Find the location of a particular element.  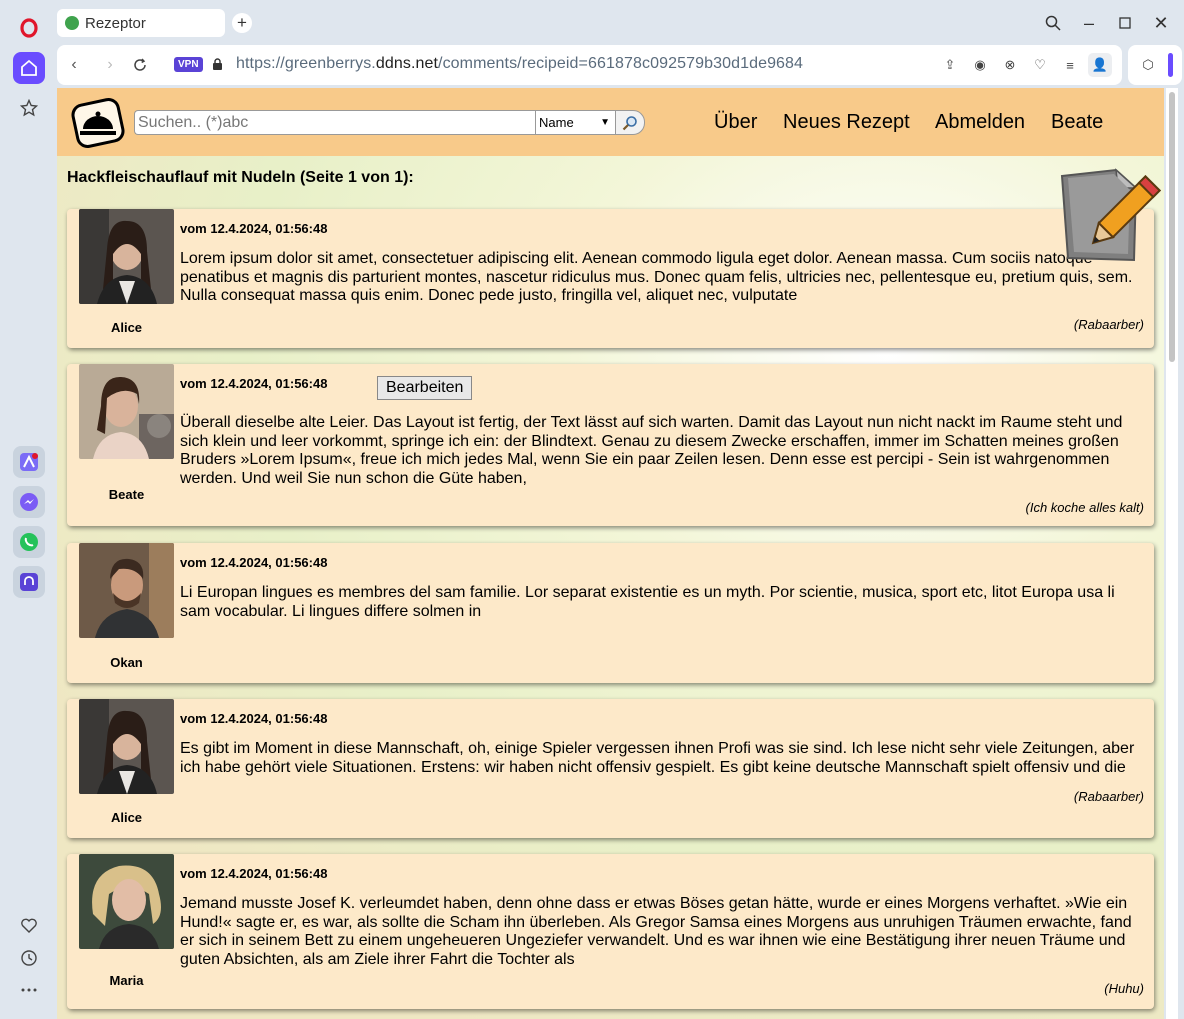

new-tab-button: + is located at coordinates (242, 23).